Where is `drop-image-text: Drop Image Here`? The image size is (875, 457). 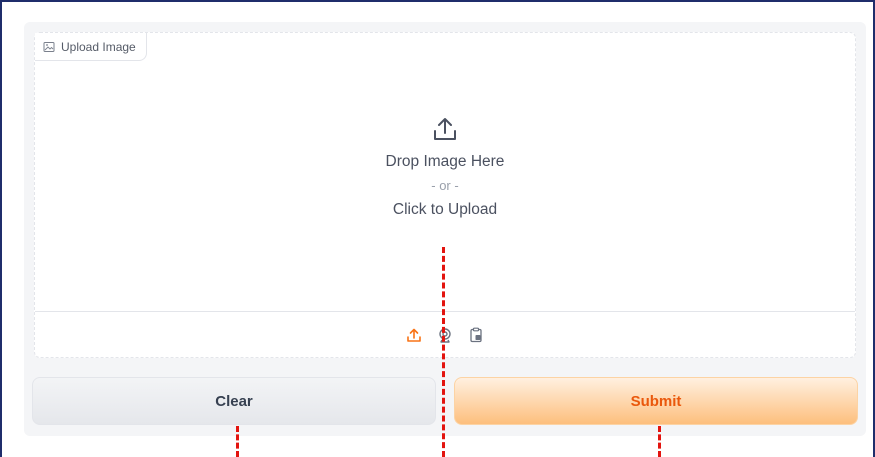 drop-image-text: Drop Image Here is located at coordinates (445, 161).